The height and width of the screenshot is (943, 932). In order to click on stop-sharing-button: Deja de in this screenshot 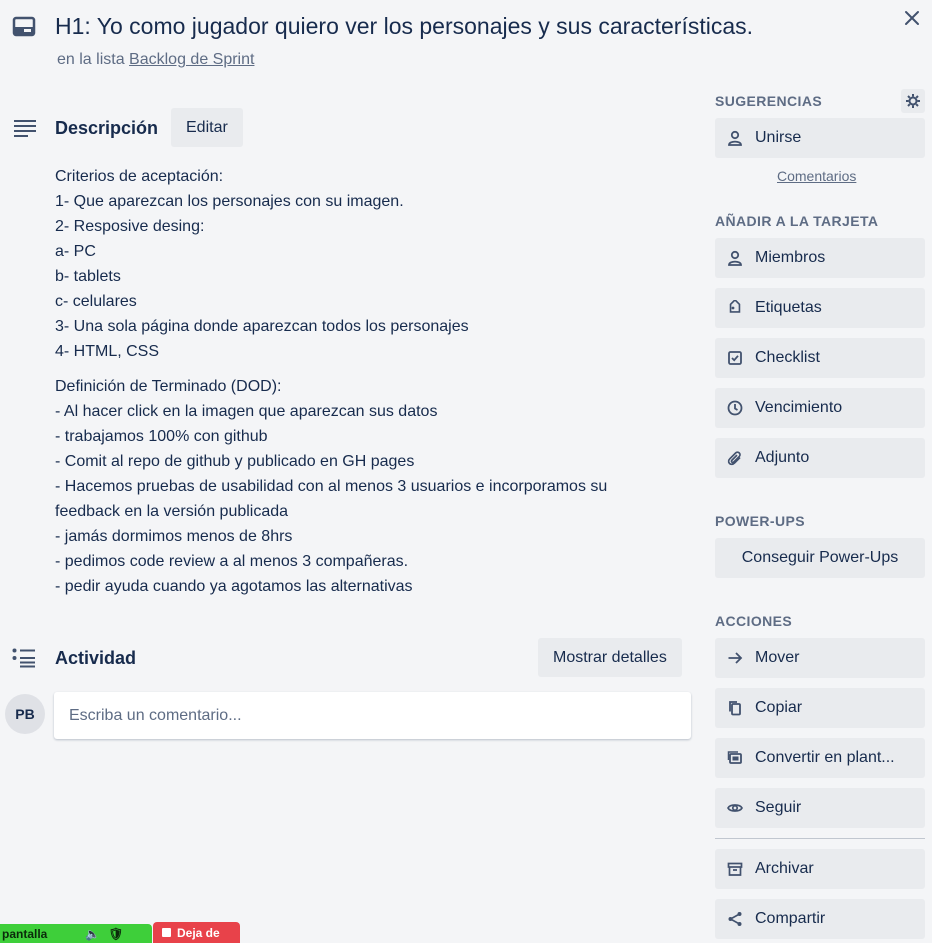, I will do `click(196, 932)`.